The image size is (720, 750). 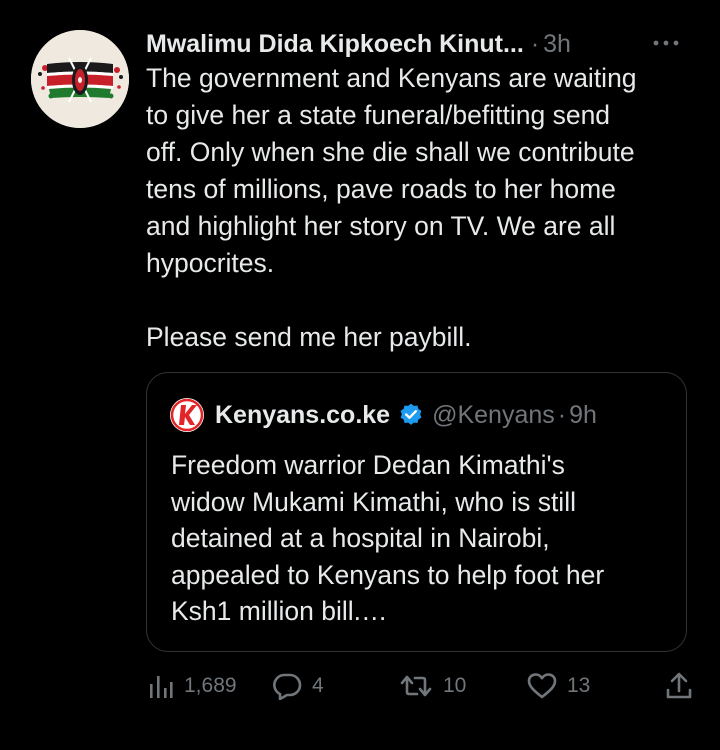 I want to click on views-count: 1,689, so click(x=210, y=685).